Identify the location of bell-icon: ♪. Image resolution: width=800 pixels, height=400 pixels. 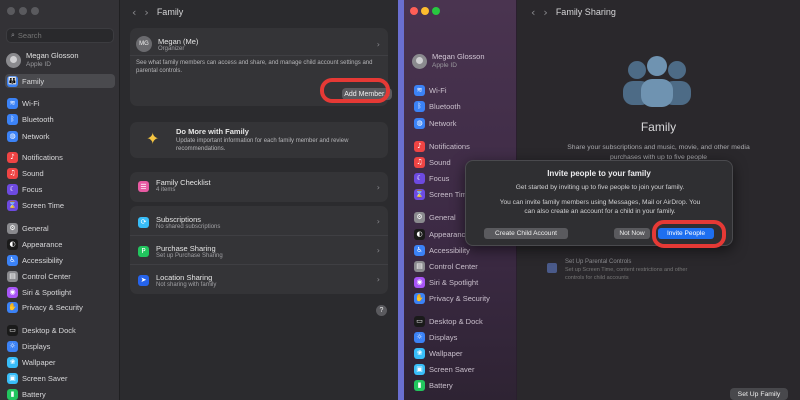
(12, 157).